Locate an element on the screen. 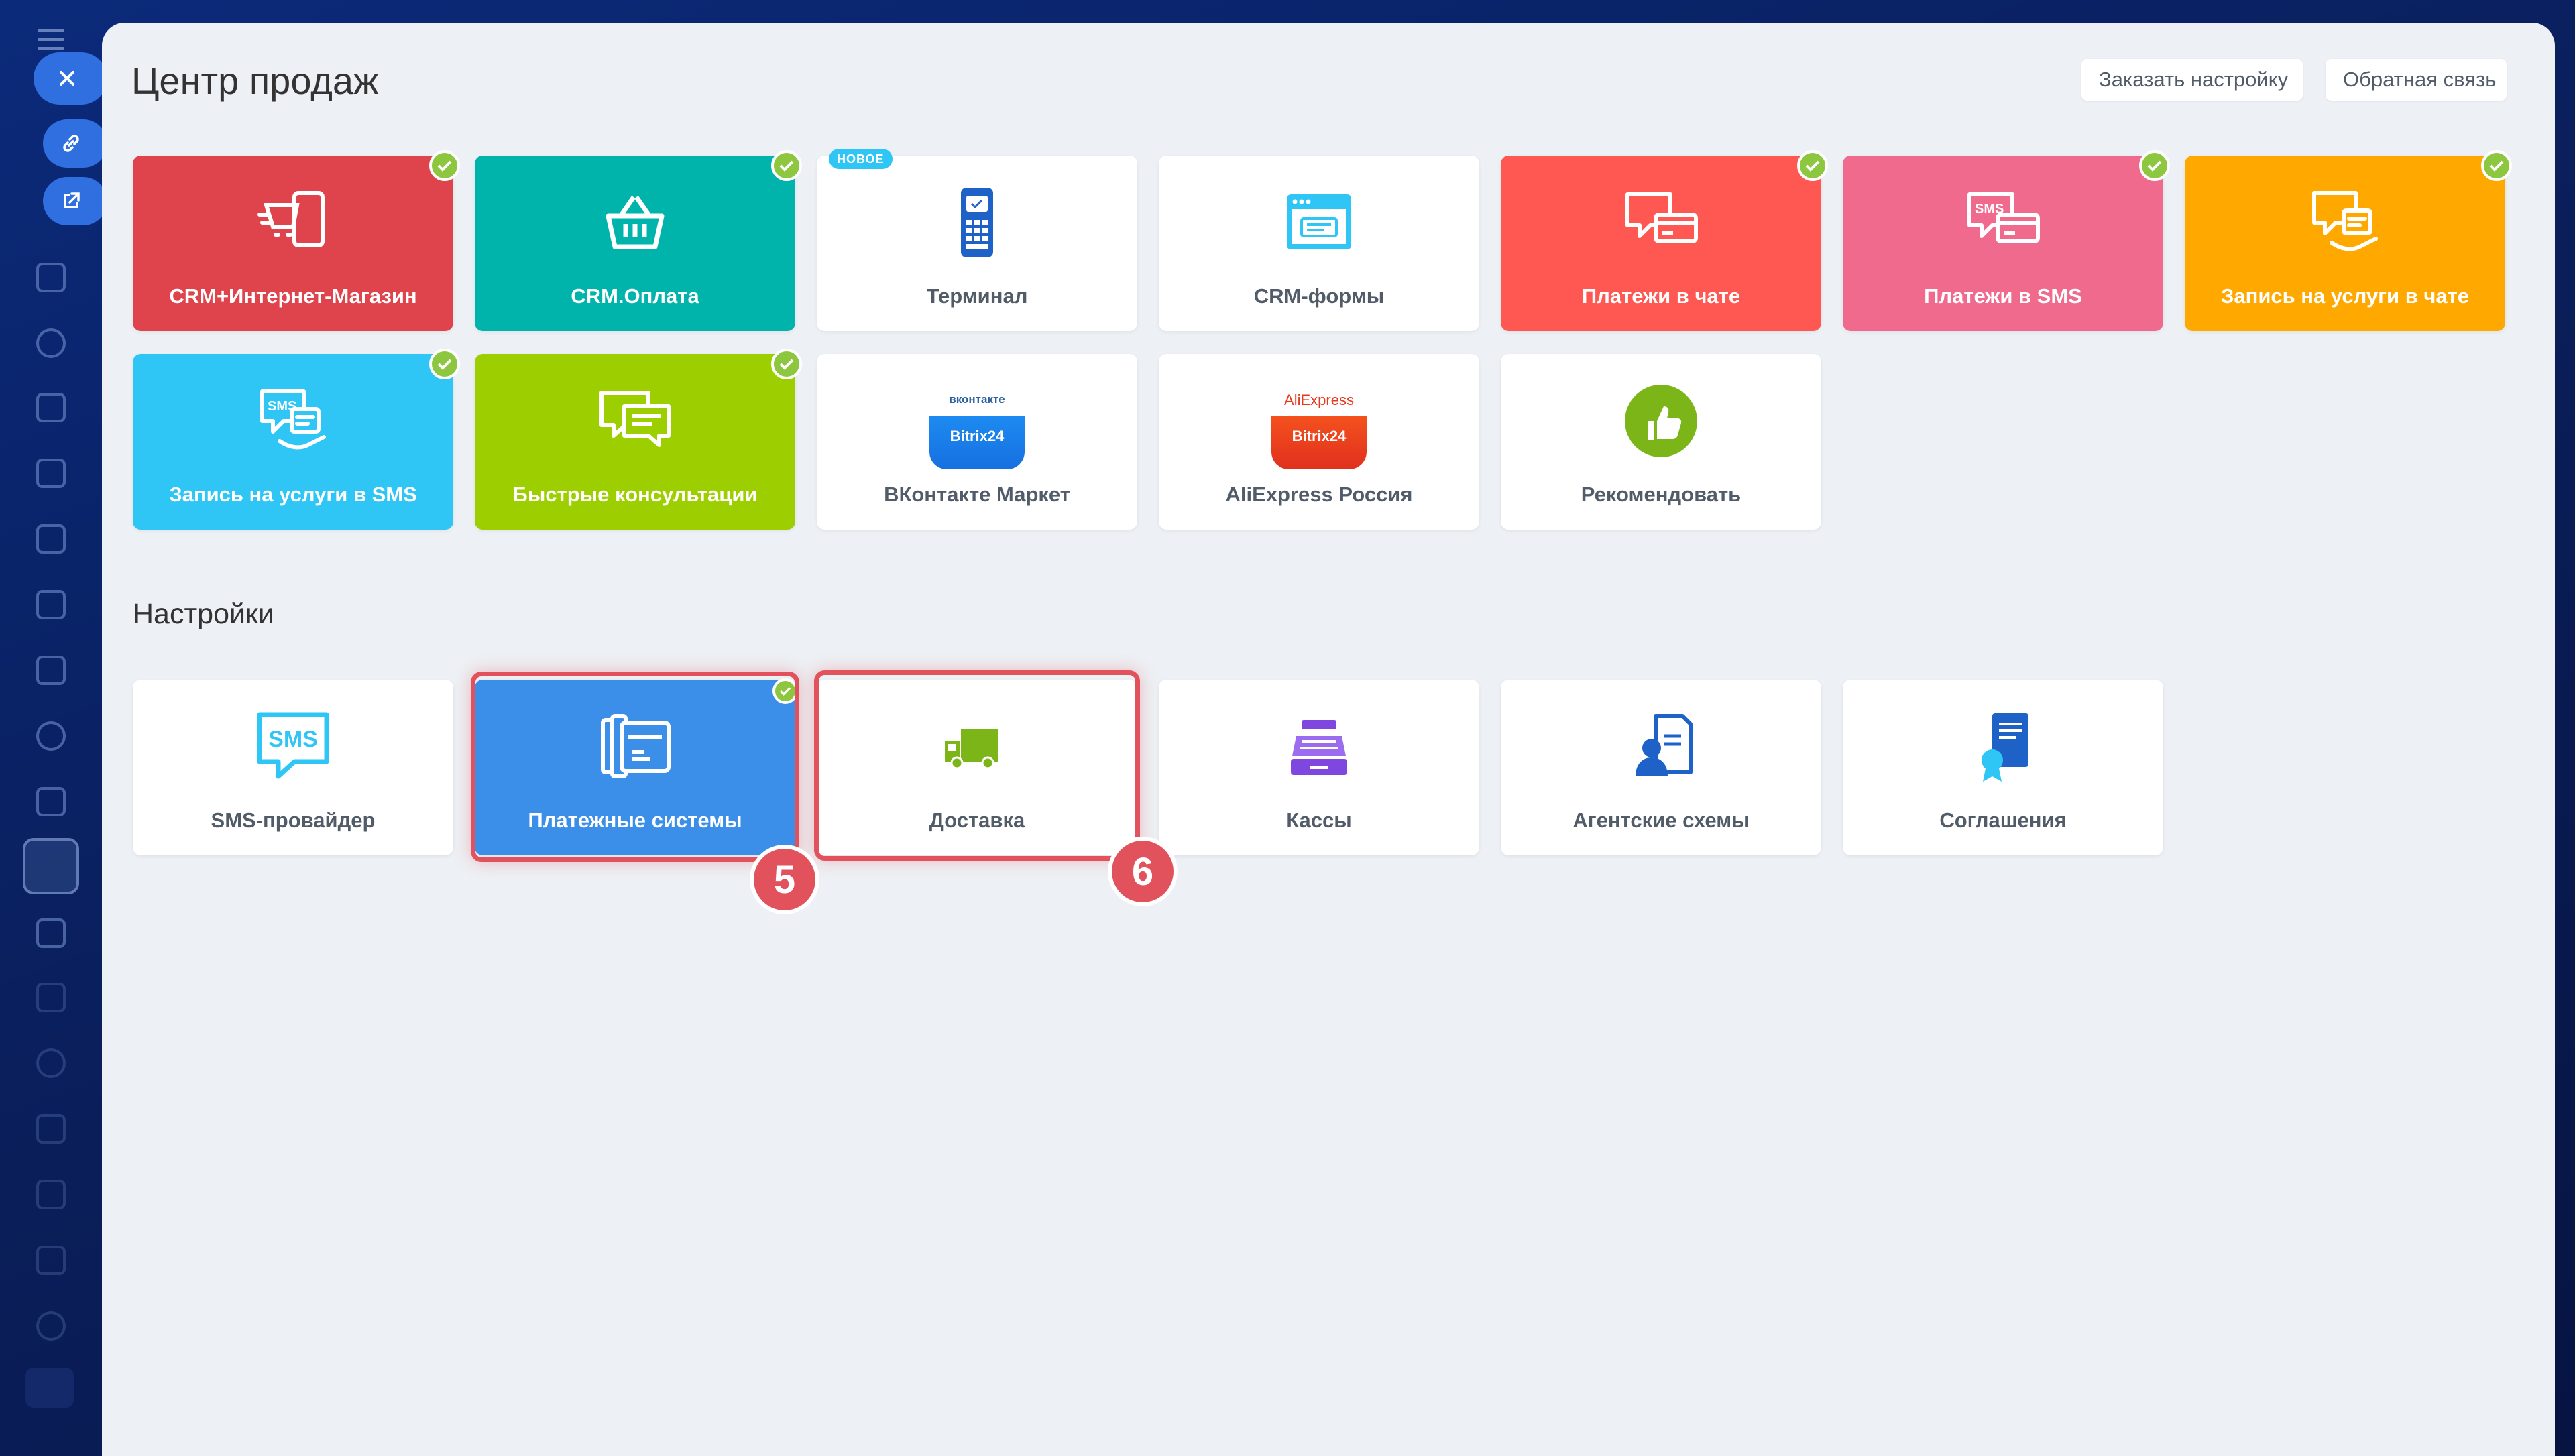 This screenshot has height=1456, width=2575. tile-chat-payments: Платежи в чате is located at coordinates (1664, 240).